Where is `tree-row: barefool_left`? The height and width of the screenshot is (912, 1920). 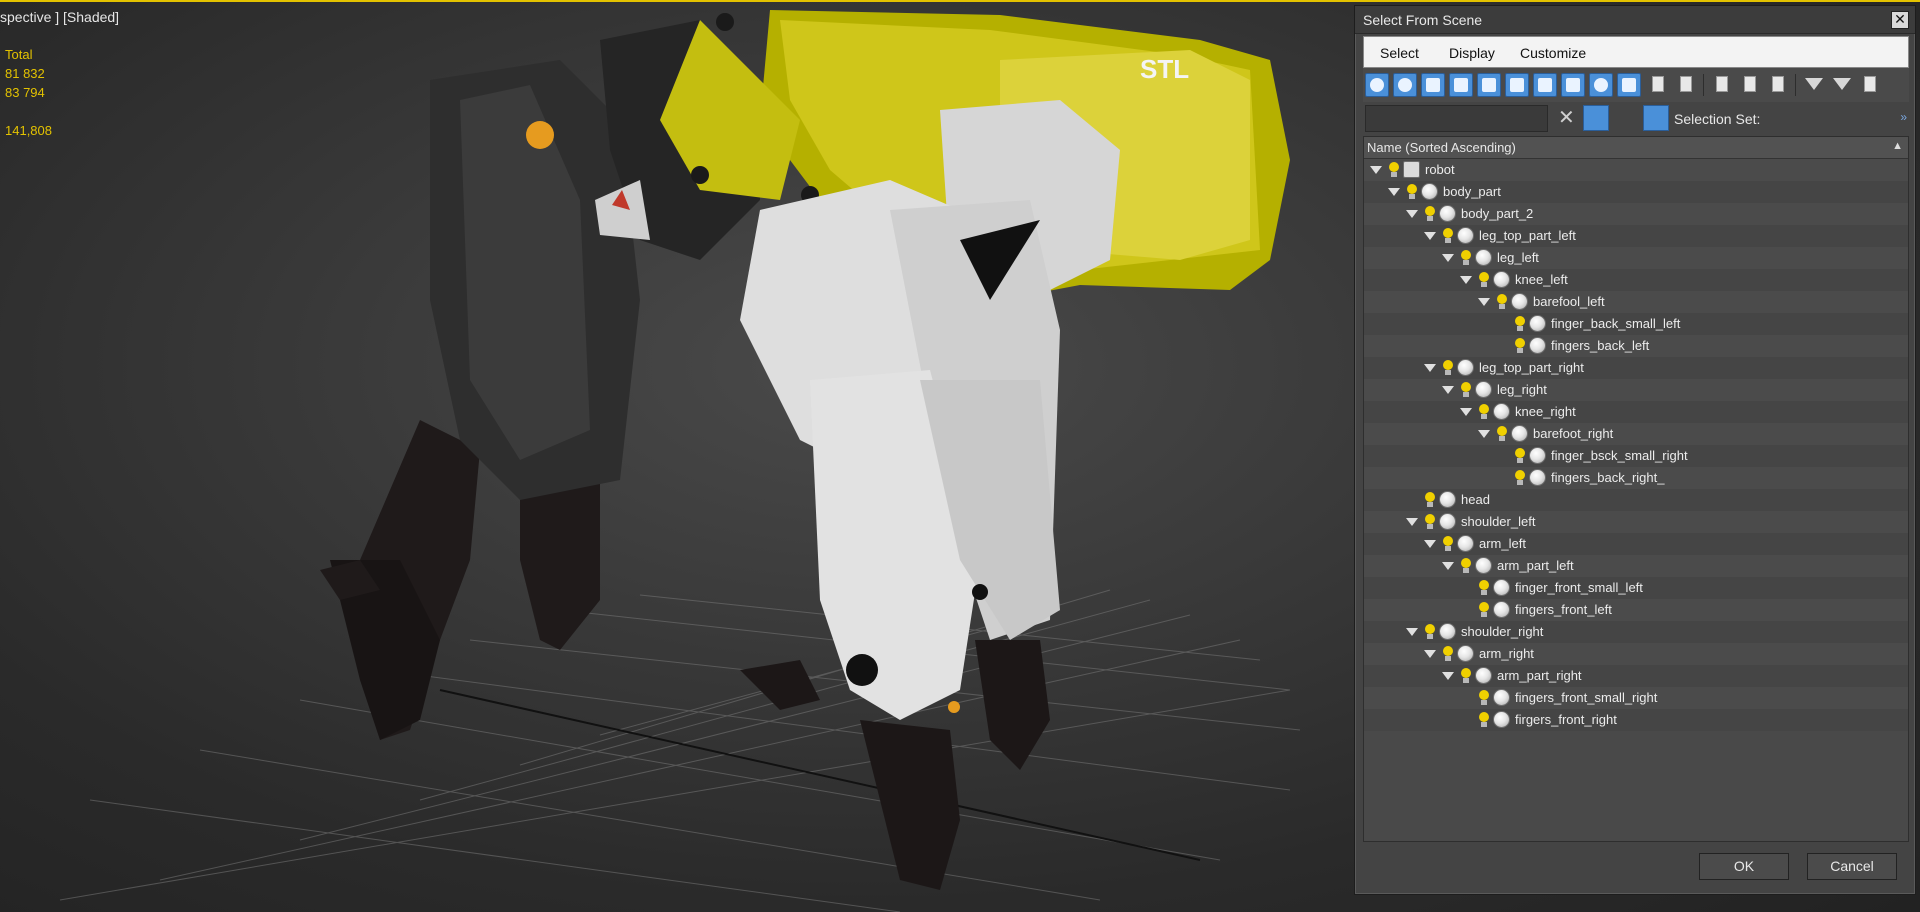 tree-row: barefool_left is located at coordinates (1636, 302).